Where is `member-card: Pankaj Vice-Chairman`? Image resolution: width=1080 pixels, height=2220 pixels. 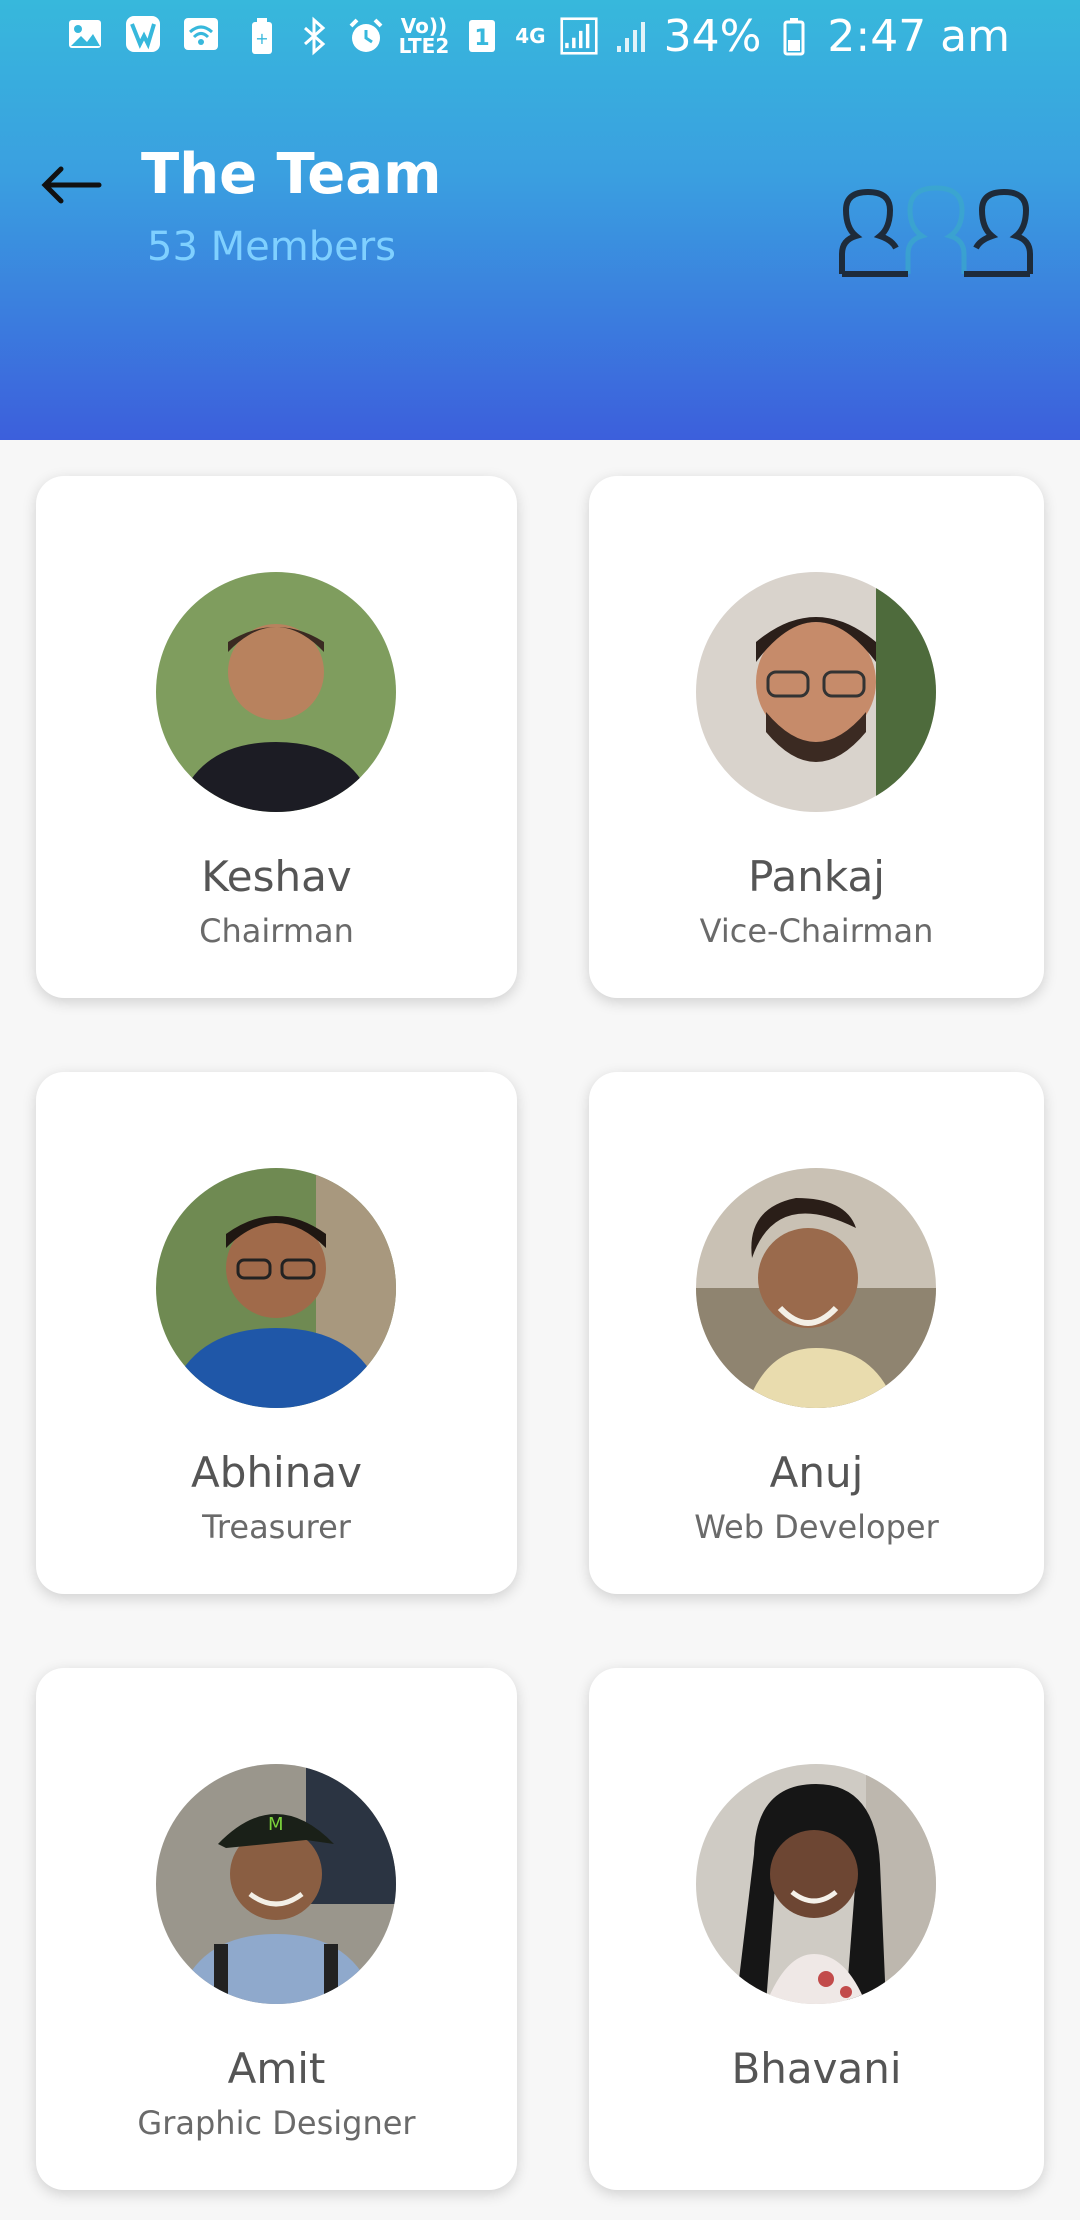 member-card: Pankaj Vice-Chairman is located at coordinates (816, 737).